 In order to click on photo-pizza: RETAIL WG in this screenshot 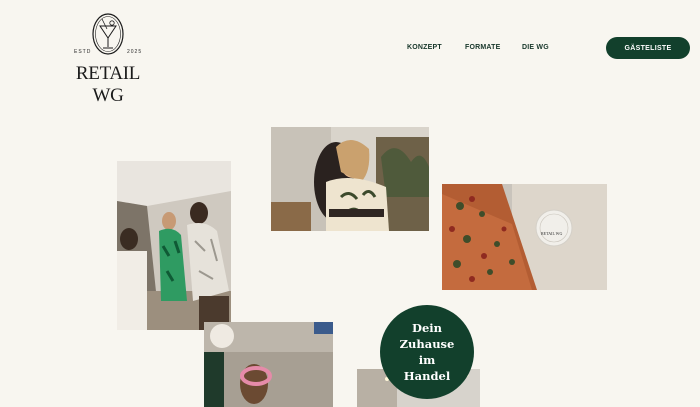, I will do `click(524, 237)`.